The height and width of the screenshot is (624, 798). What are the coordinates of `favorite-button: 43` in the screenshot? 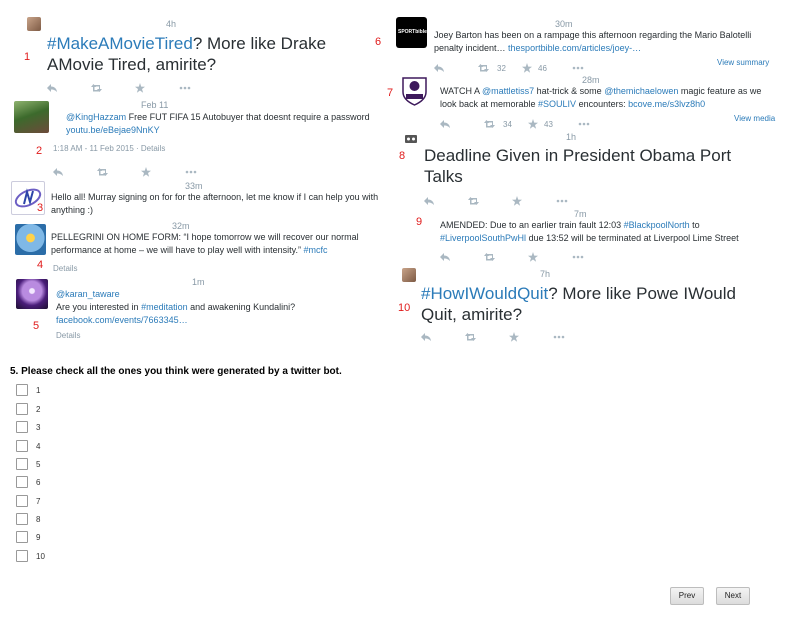 It's located at (553, 124).